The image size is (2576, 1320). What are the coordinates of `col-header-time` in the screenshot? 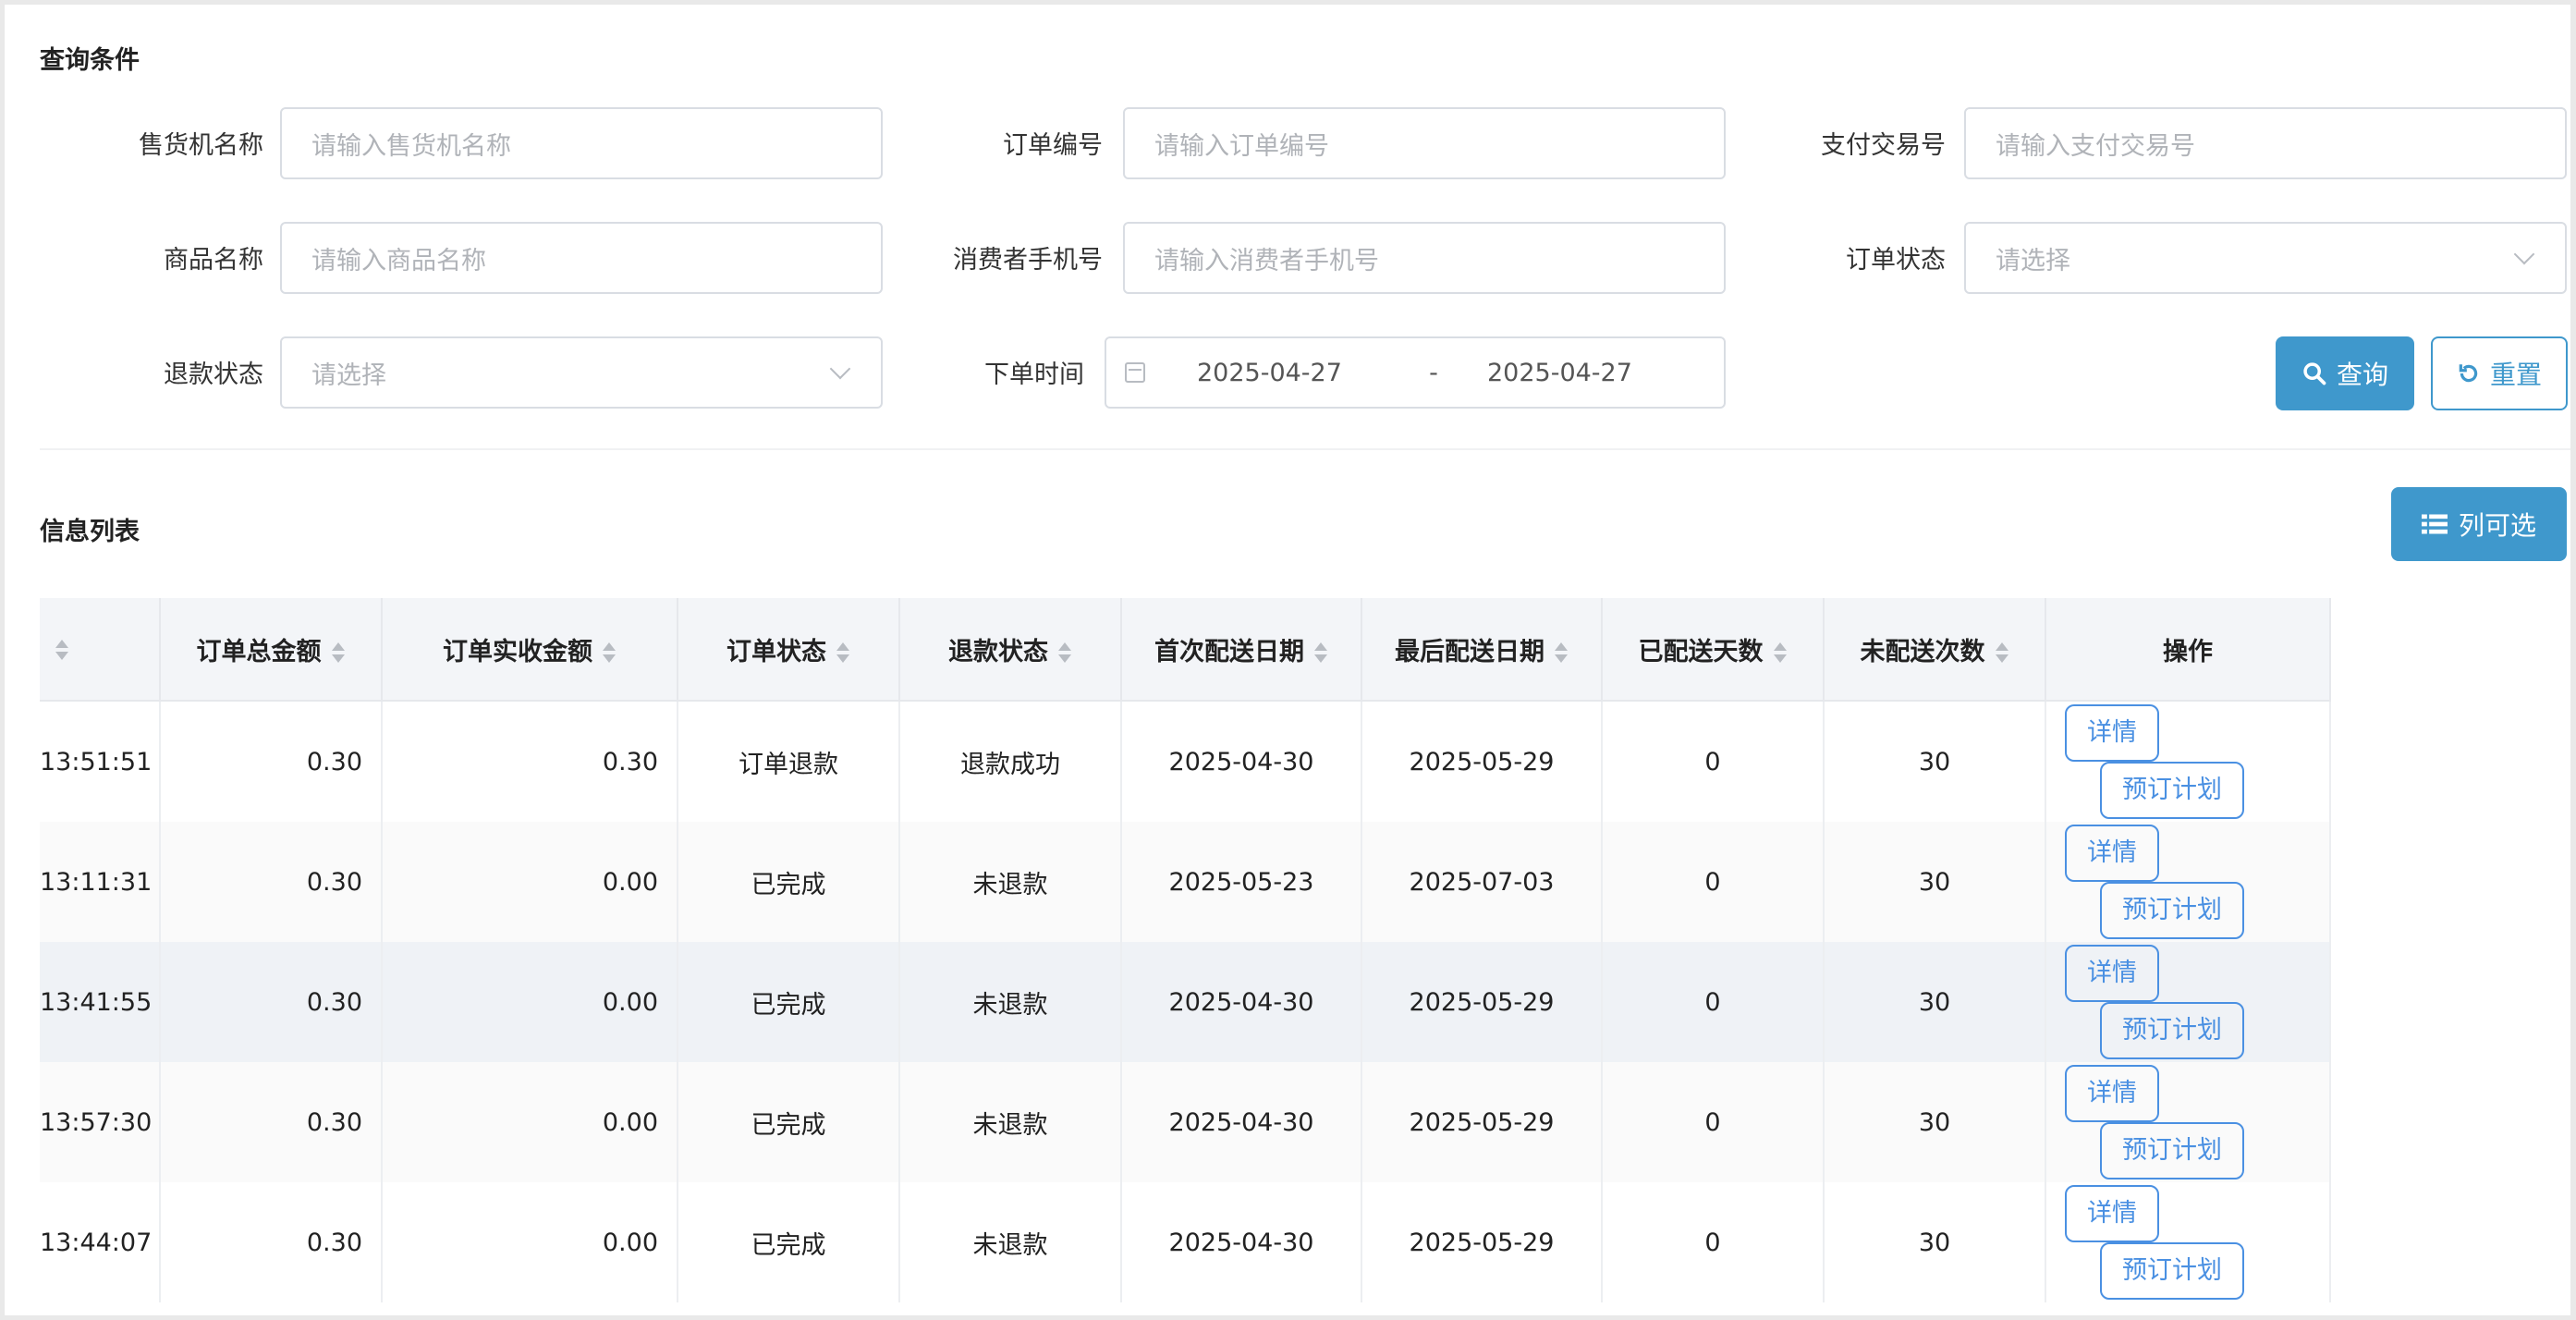 It's located at (100, 650).